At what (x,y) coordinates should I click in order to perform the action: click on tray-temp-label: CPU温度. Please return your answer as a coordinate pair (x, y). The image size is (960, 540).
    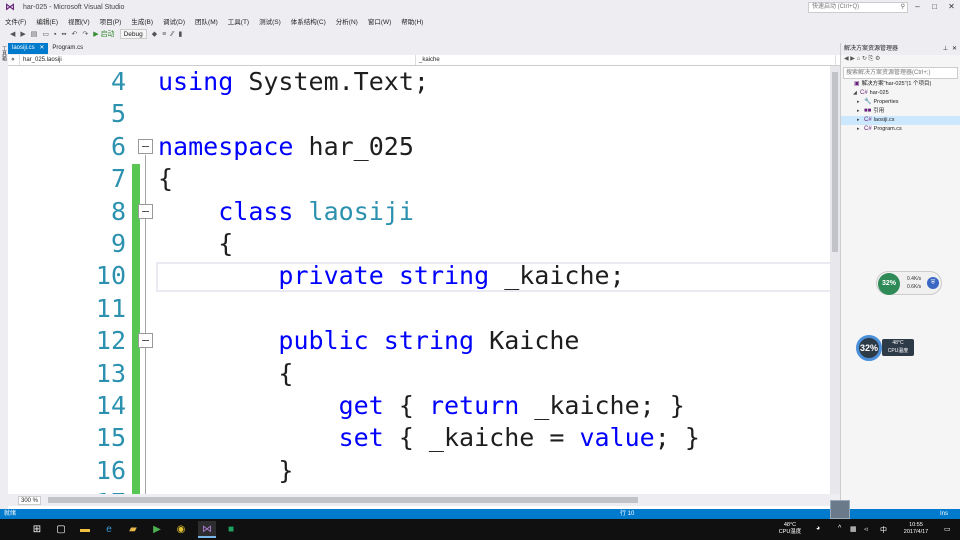
    Looking at the image, I should click on (790, 532).